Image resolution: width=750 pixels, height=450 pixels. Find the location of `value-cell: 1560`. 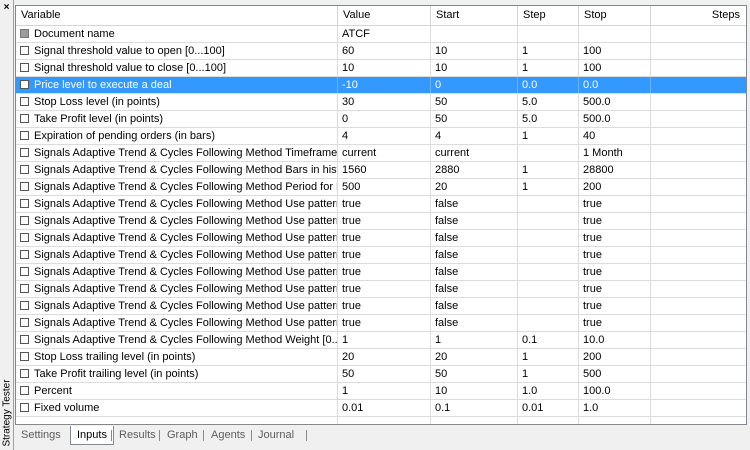

value-cell: 1560 is located at coordinates (384, 170).